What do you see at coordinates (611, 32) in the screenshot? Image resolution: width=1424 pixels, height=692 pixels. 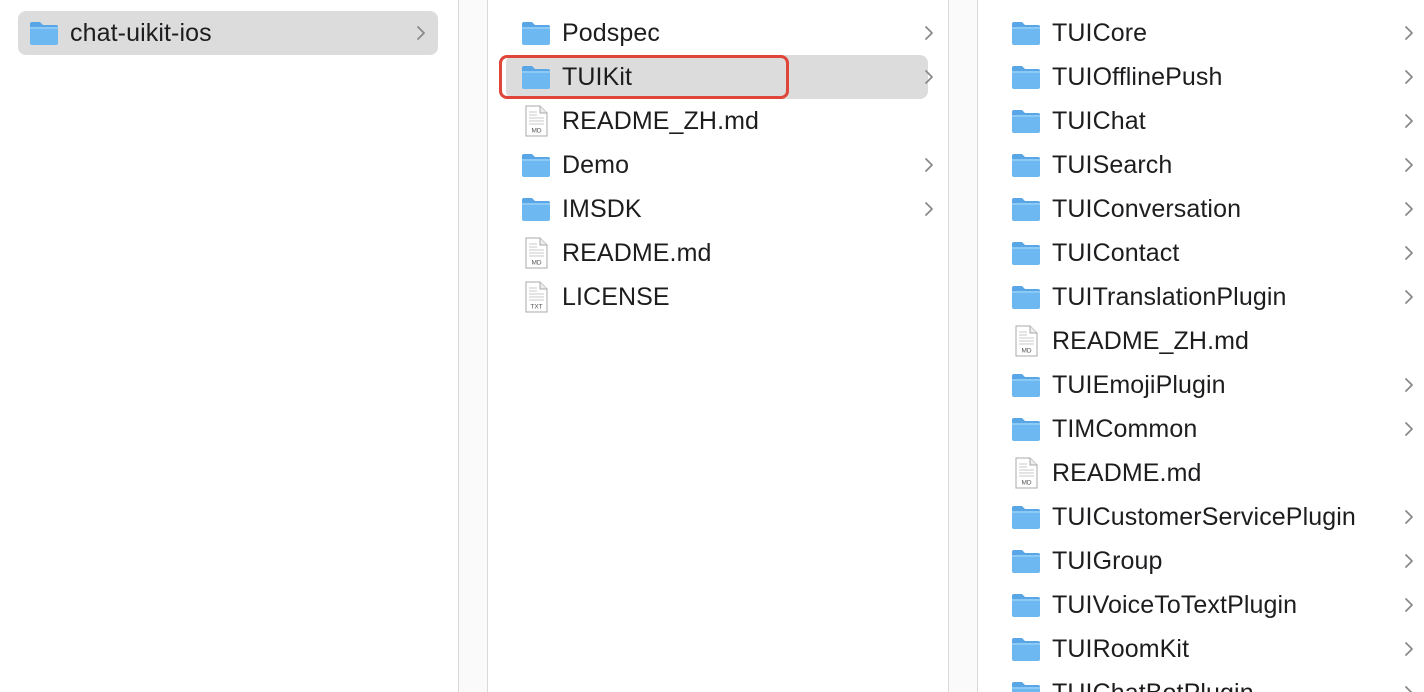 I see `item-label: Podspec` at bounding box center [611, 32].